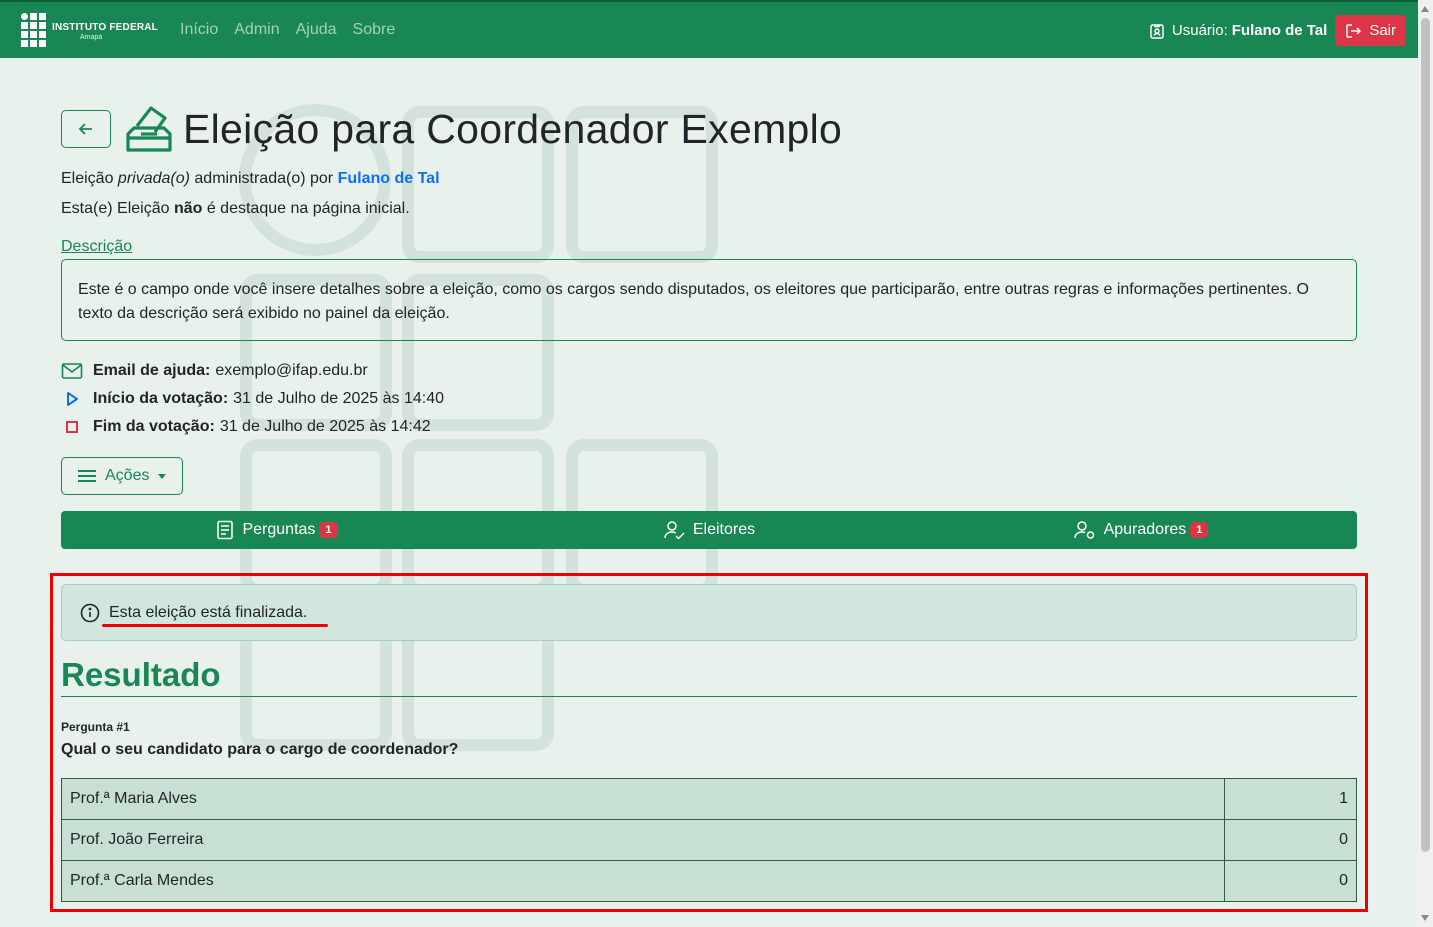  Describe the element at coordinates (127, 475) in the screenshot. I see `actions-label: Ações` at that location.